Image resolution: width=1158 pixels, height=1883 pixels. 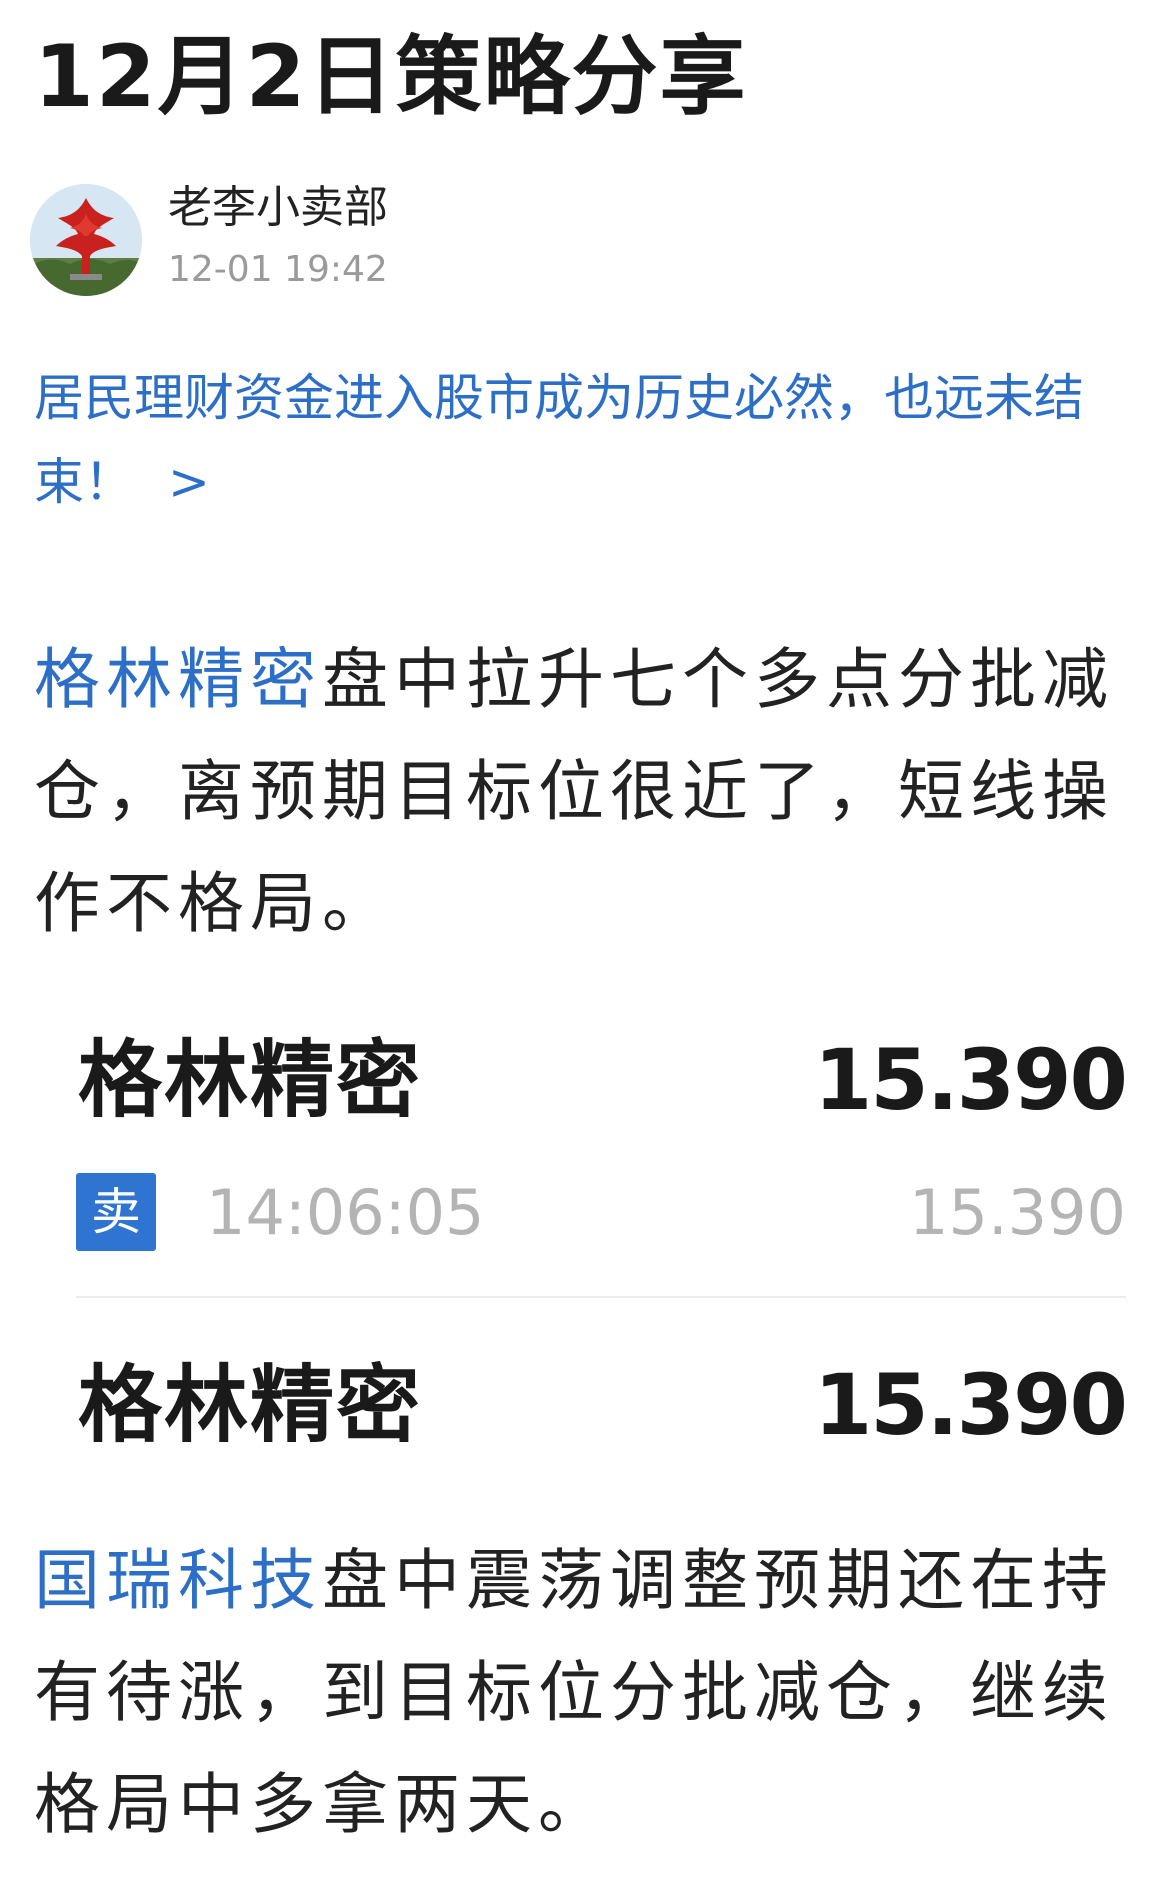 What do you see at coordinates (970, 1405) in the screenshot?
I see `trade-stock-price-2: 15.390` at bounding box center [970, 1405].